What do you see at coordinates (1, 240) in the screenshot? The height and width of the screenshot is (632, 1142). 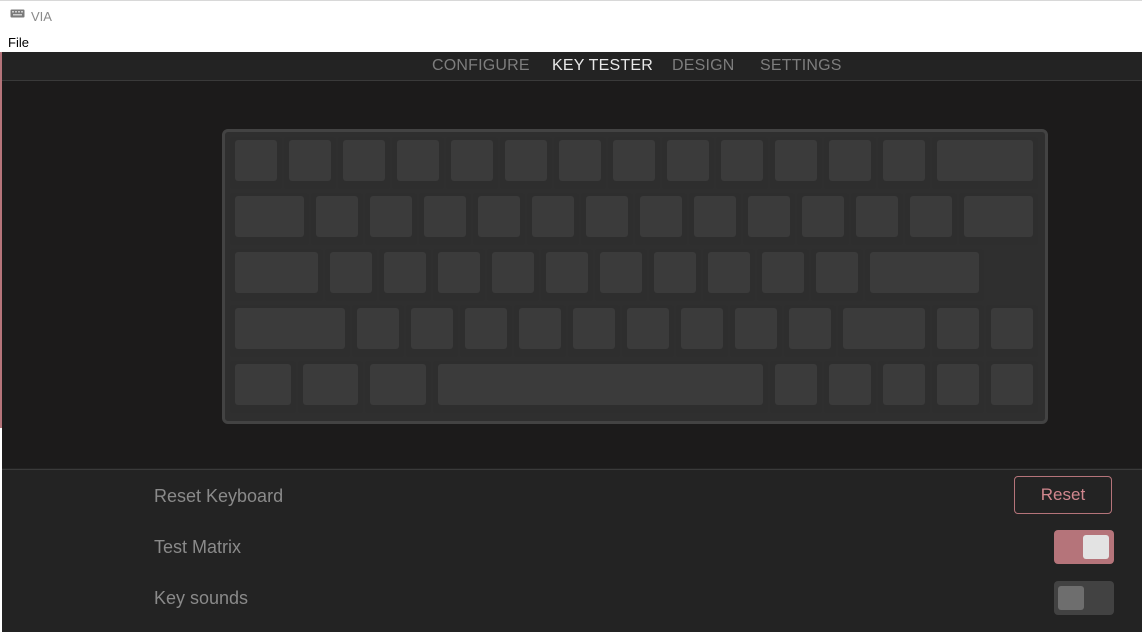 I see `window-accent-edge` at bounding box center [1, 240].